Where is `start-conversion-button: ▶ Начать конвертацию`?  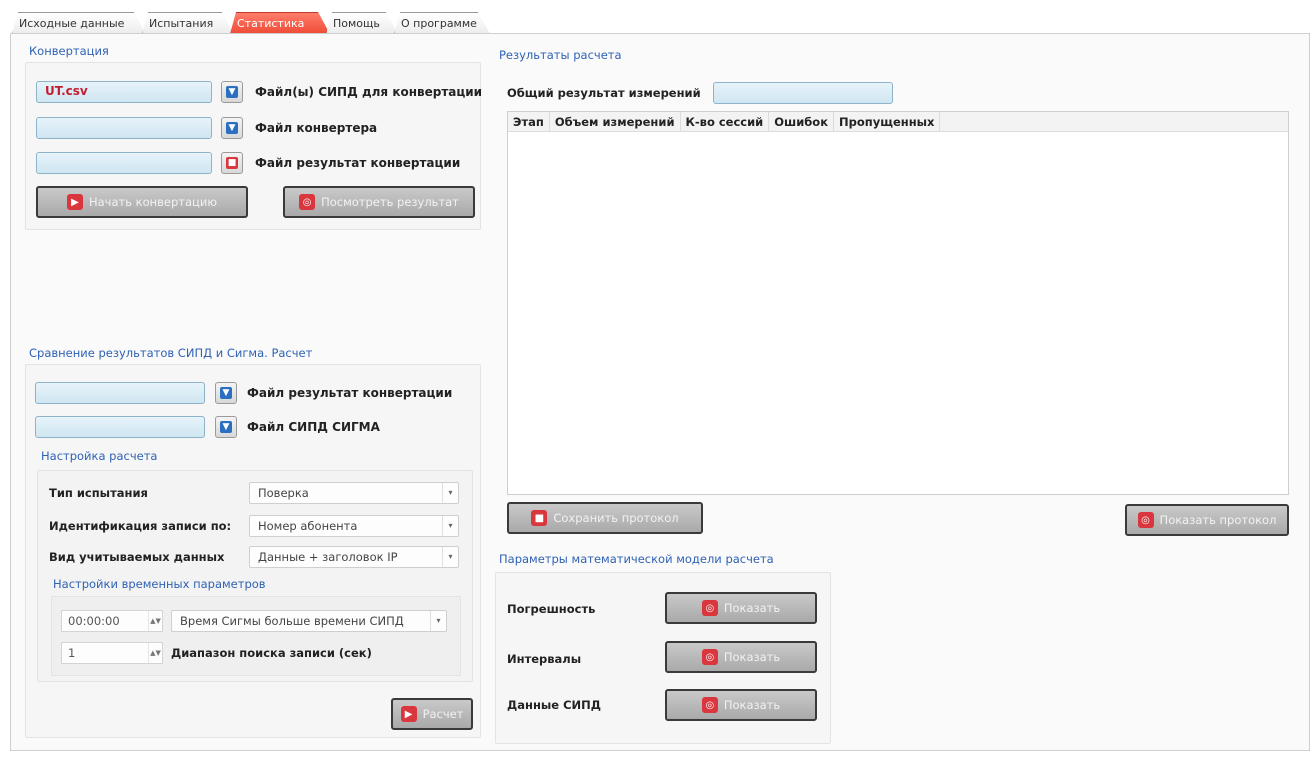
start-conversion-button: ▶ Начать конвертацию is located at coordinates (142, 202).